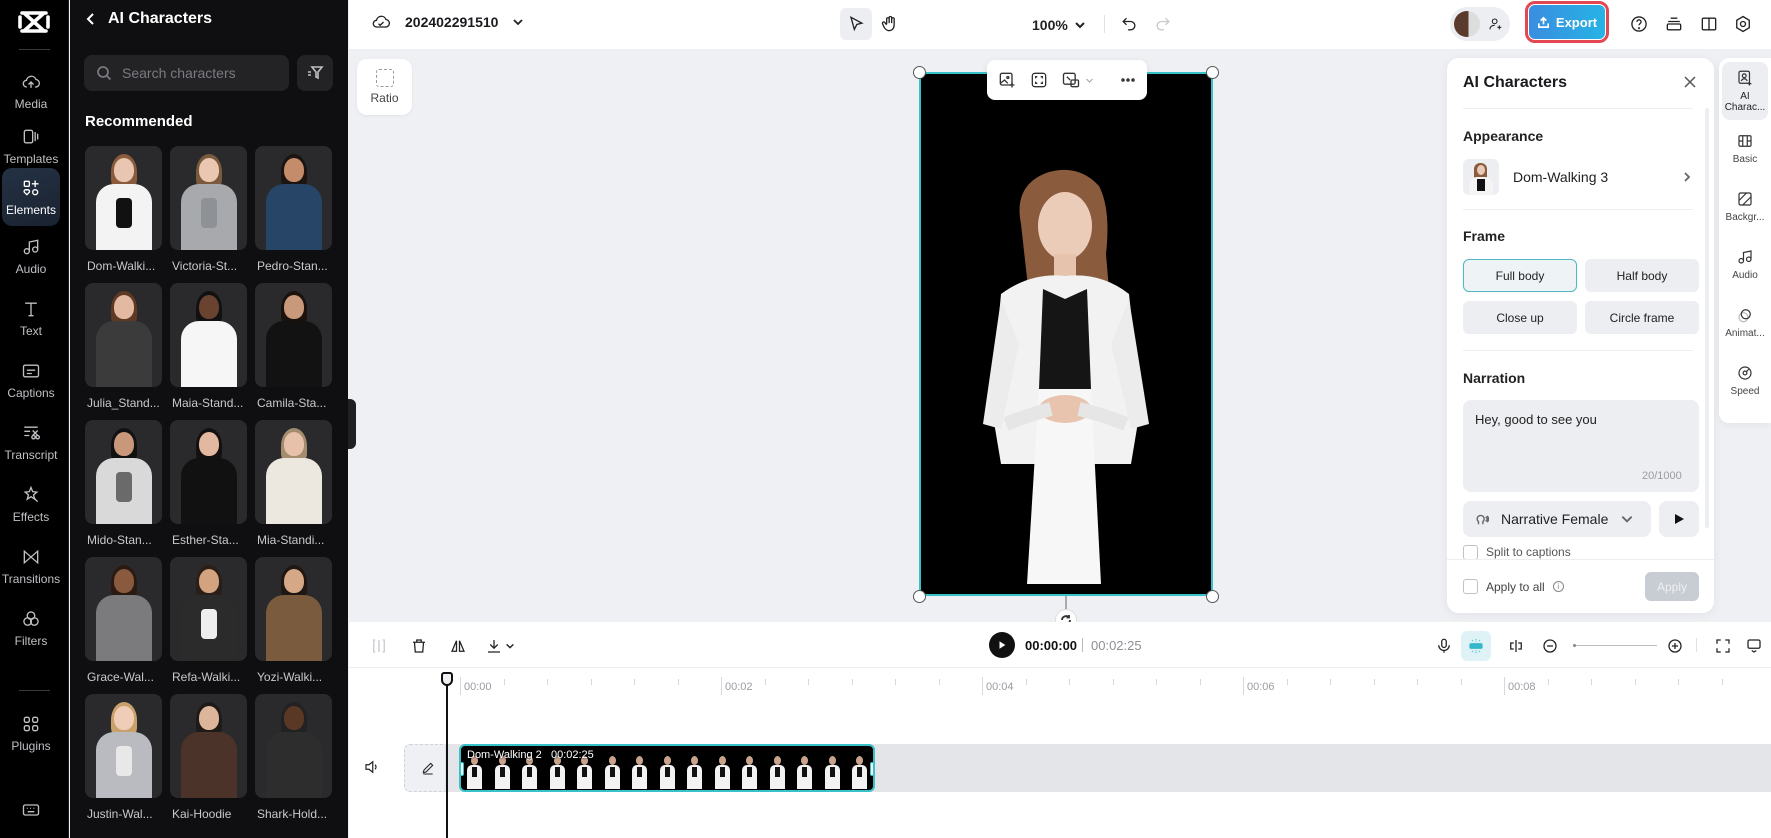 The width and height of the screenshot is (1771, 838). Describe the element at coordinates (1679, 519) in the screenshot. I see `preview-voice-button` at that location.